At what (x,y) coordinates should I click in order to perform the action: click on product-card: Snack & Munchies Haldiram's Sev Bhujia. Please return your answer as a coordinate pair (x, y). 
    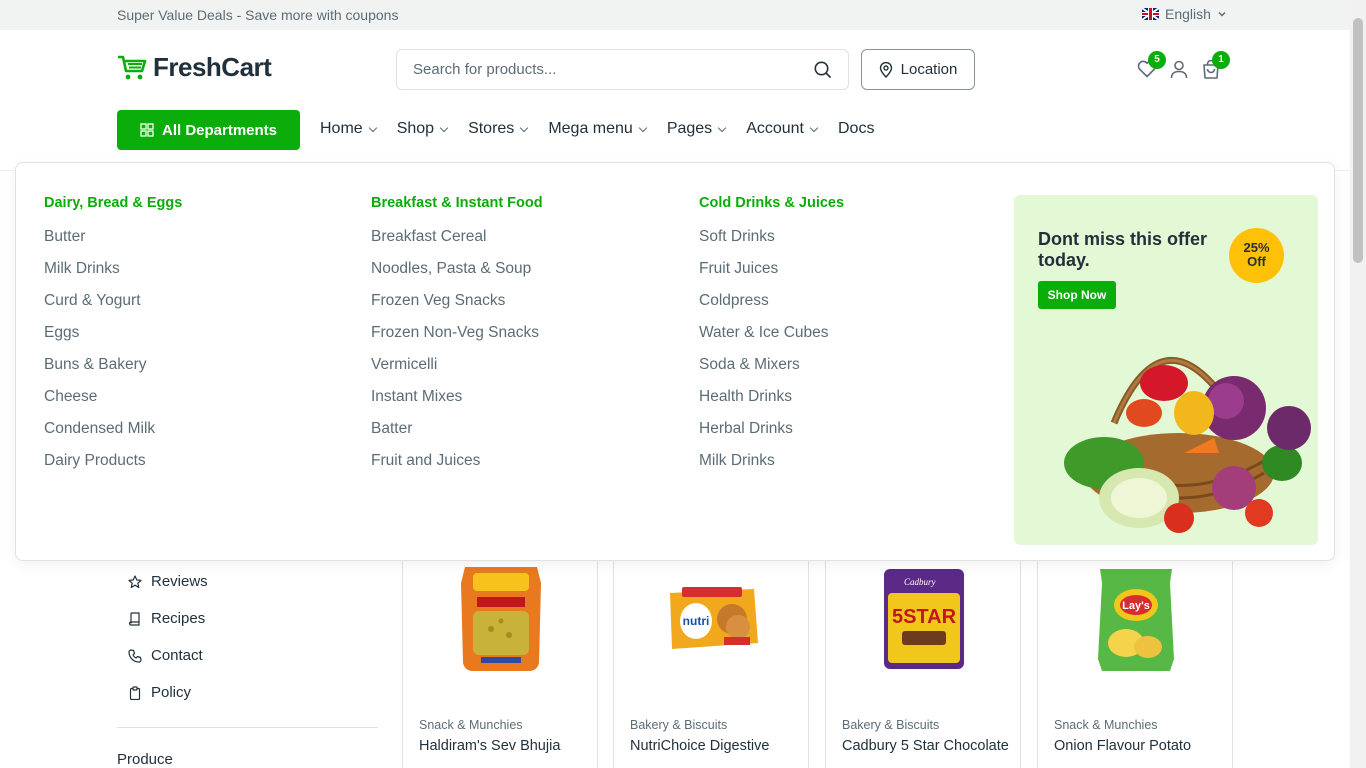
    Looking at the image, I should click on (500, 654).